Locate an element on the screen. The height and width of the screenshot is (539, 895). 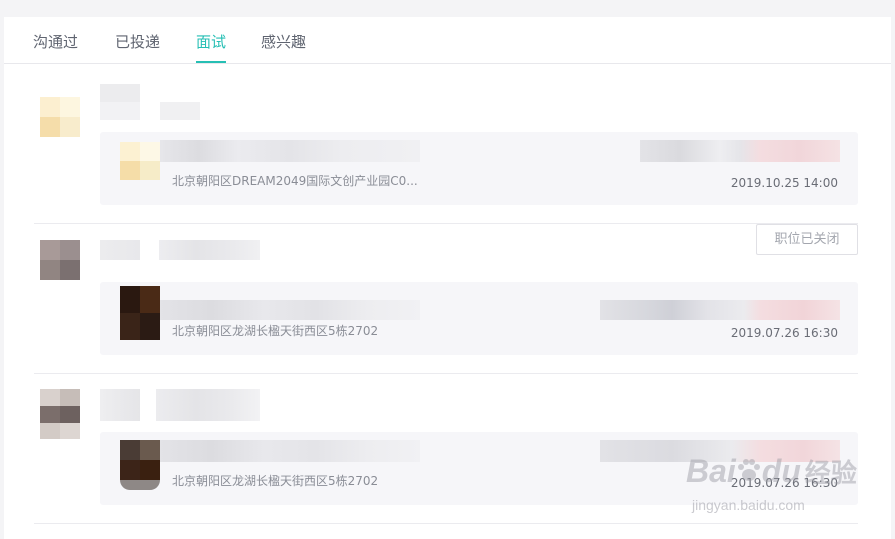
interview-time: 2019.07.26 16:30 is located at coordinates (784, 333).